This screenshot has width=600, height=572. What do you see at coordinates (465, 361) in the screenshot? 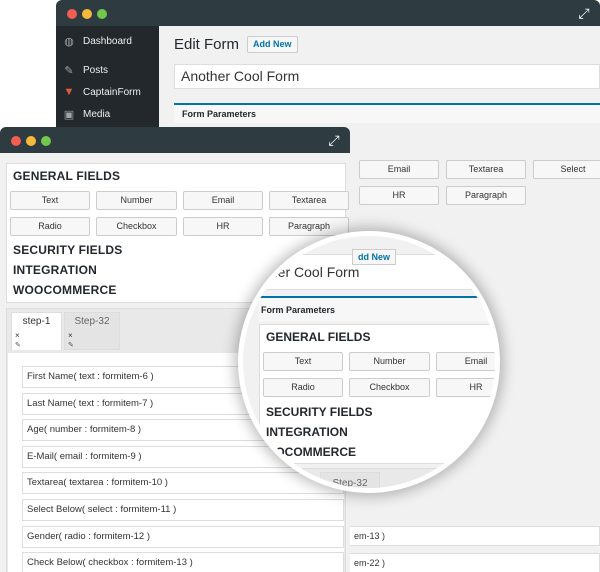
I see `magnified-button-email: Email` at bounding box center [465, 361].